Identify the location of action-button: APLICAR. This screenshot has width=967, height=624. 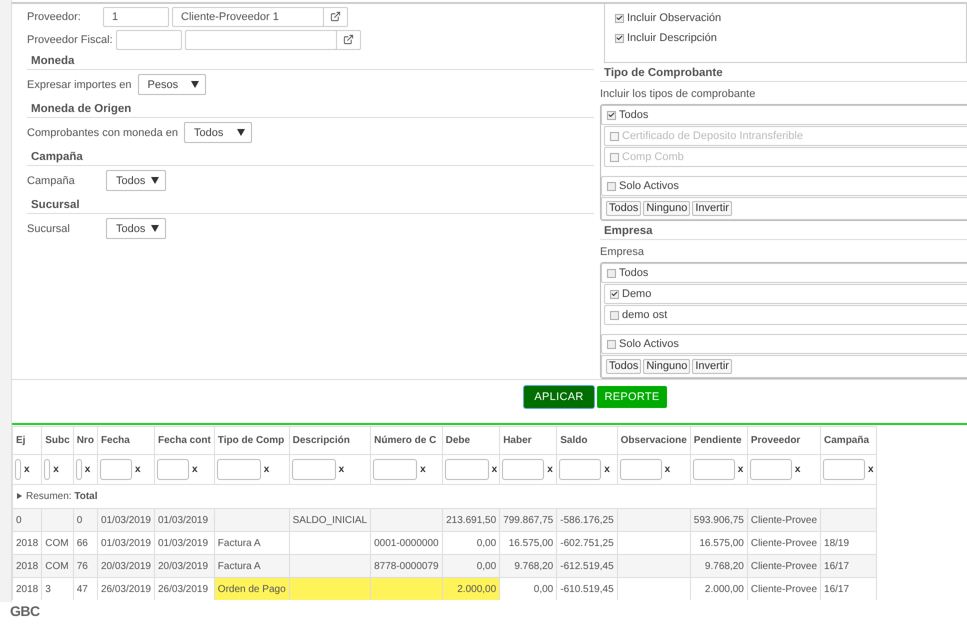
(559, 397).